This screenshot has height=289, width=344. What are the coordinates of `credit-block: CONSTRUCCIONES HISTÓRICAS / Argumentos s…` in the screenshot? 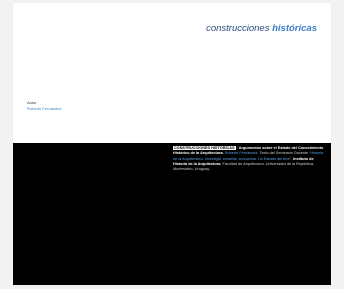 It's located at (249, 159).